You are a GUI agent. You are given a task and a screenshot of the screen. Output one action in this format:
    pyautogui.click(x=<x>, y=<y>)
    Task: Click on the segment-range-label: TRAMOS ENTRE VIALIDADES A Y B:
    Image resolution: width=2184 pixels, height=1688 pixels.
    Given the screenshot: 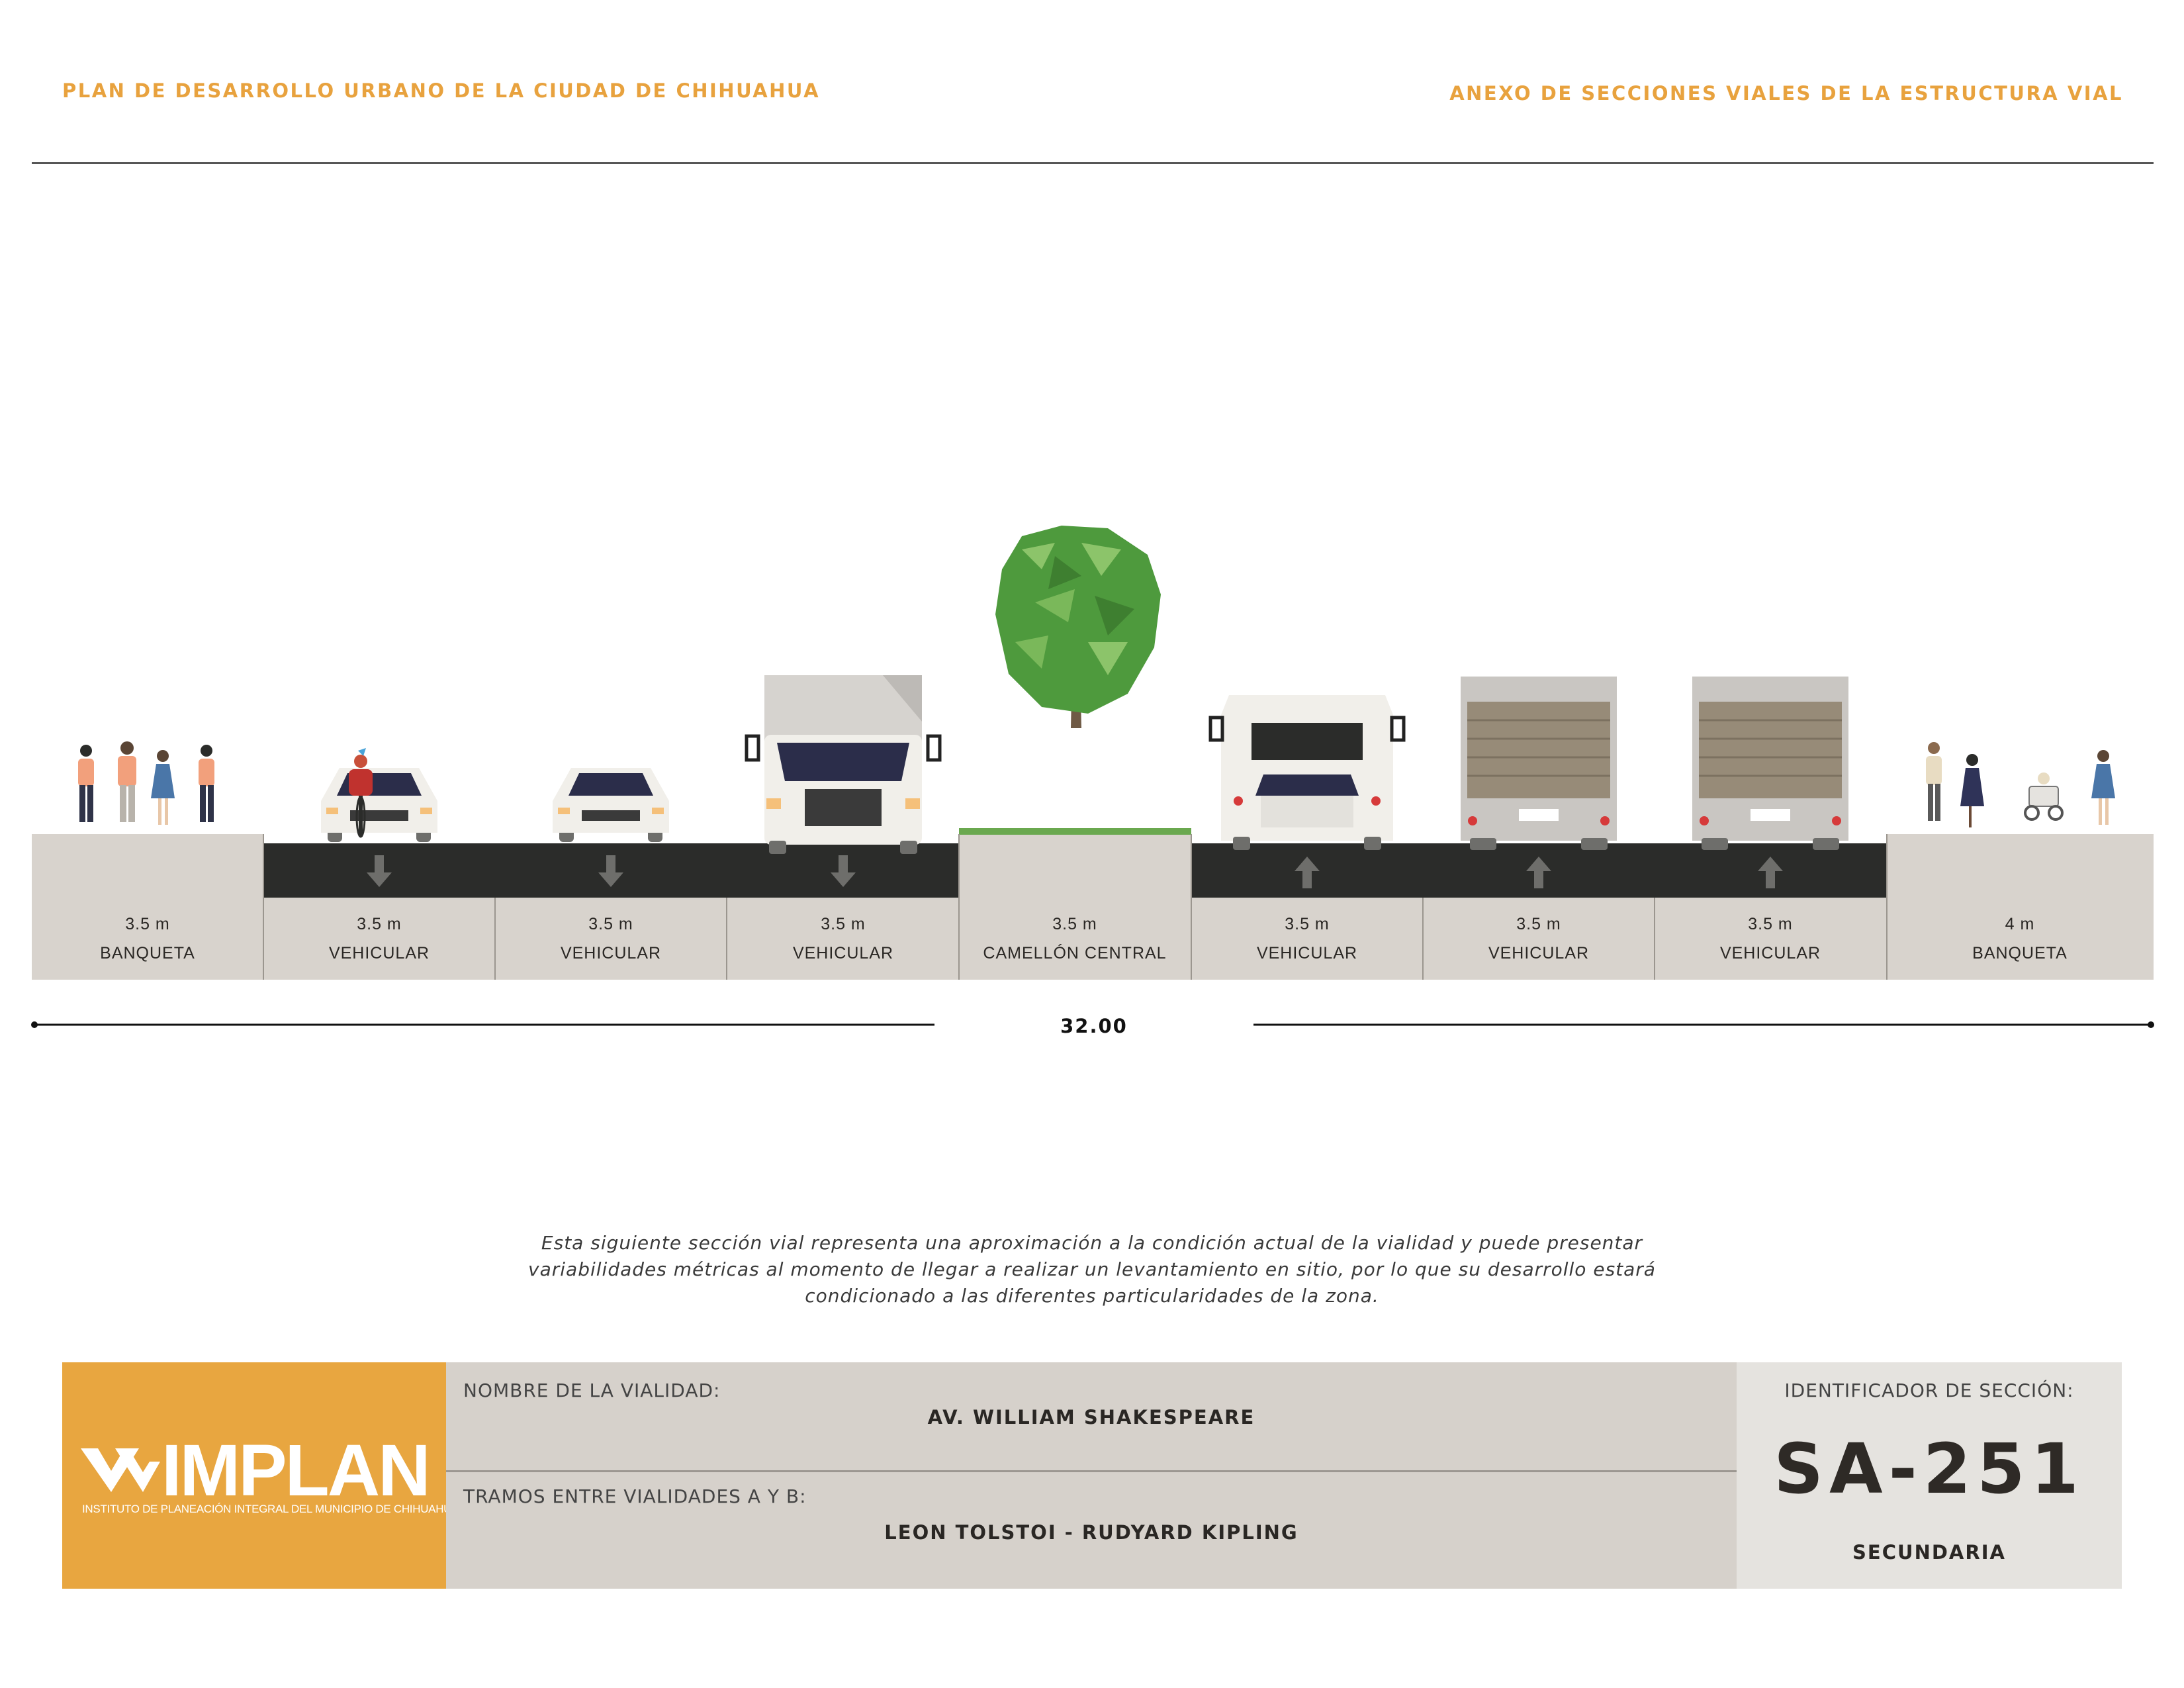 What is the action you would take?
    pyautogui.click(x=635, y=1496)
    